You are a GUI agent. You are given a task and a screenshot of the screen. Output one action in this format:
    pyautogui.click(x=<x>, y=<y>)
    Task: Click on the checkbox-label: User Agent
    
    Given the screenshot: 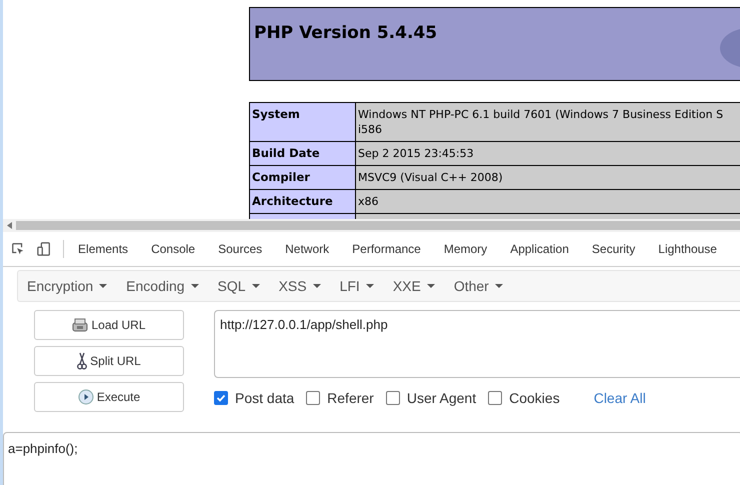 What is the action you would take?
    pyautogui.click(x=441, y=398)
    